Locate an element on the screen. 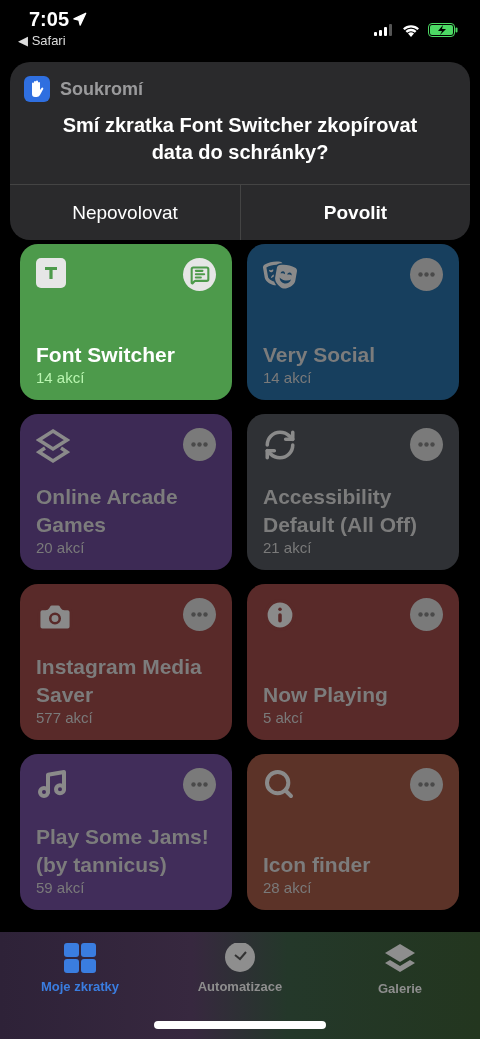  shortcut-title: Icon finder is located at coordinates (317, 865).